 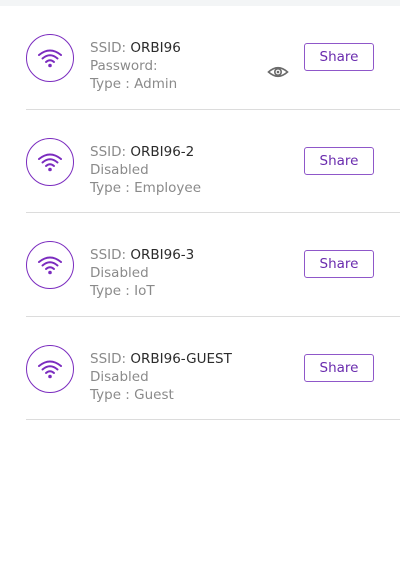 I want to click on network-info: SSID: ORBI96-3 Disabled Type : IoT, so click(x=142, y=273).